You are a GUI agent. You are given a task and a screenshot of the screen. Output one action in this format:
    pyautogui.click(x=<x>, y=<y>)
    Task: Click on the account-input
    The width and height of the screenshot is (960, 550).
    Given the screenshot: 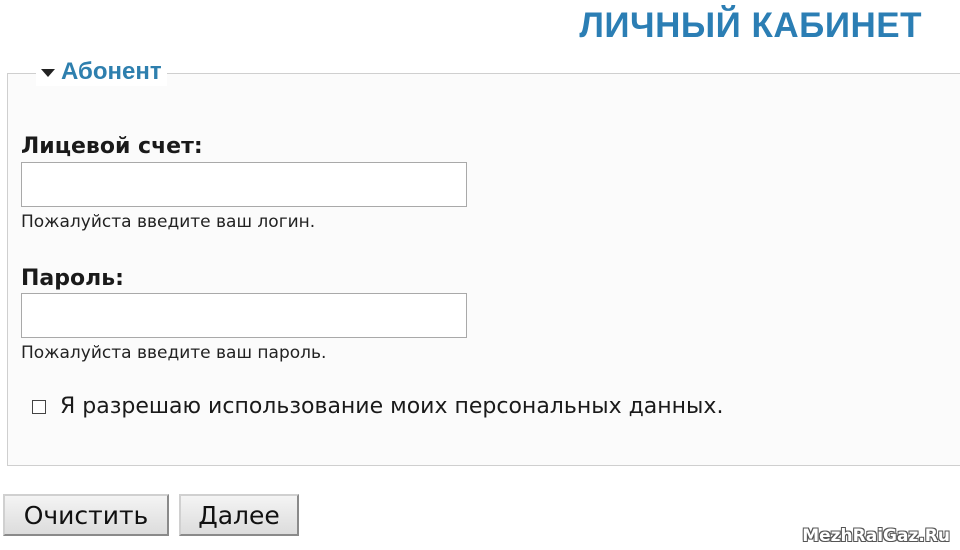 What is the action you would take?
    pyautogui.click(x=244, y=184)
    